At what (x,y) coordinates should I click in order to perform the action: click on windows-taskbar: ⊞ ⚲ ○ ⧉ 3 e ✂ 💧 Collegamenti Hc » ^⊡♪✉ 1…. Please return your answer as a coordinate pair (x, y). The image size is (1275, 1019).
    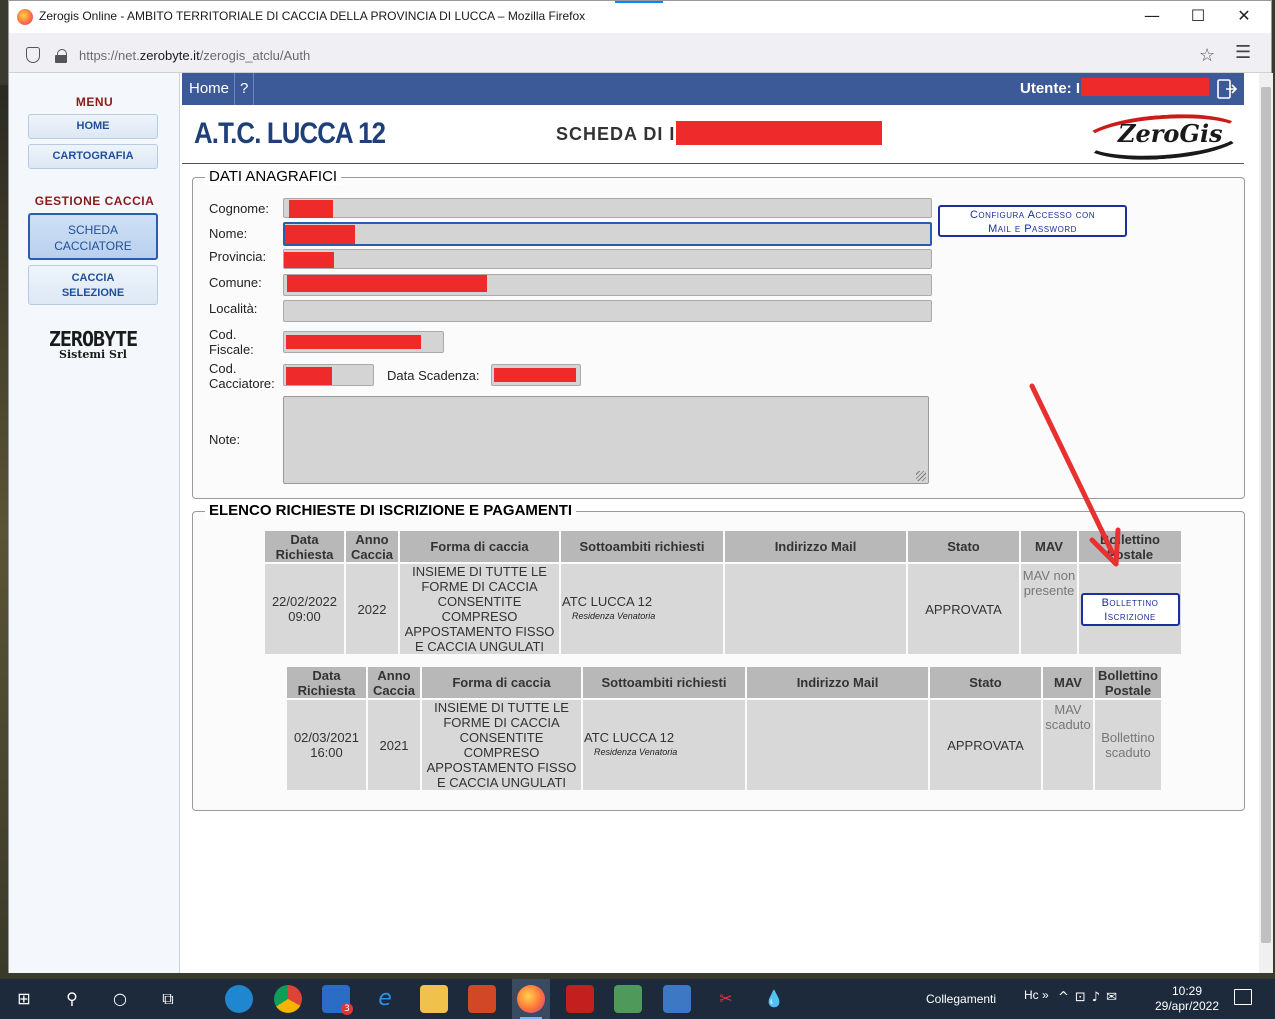
    Looking at the image, I should click on (637, 999).